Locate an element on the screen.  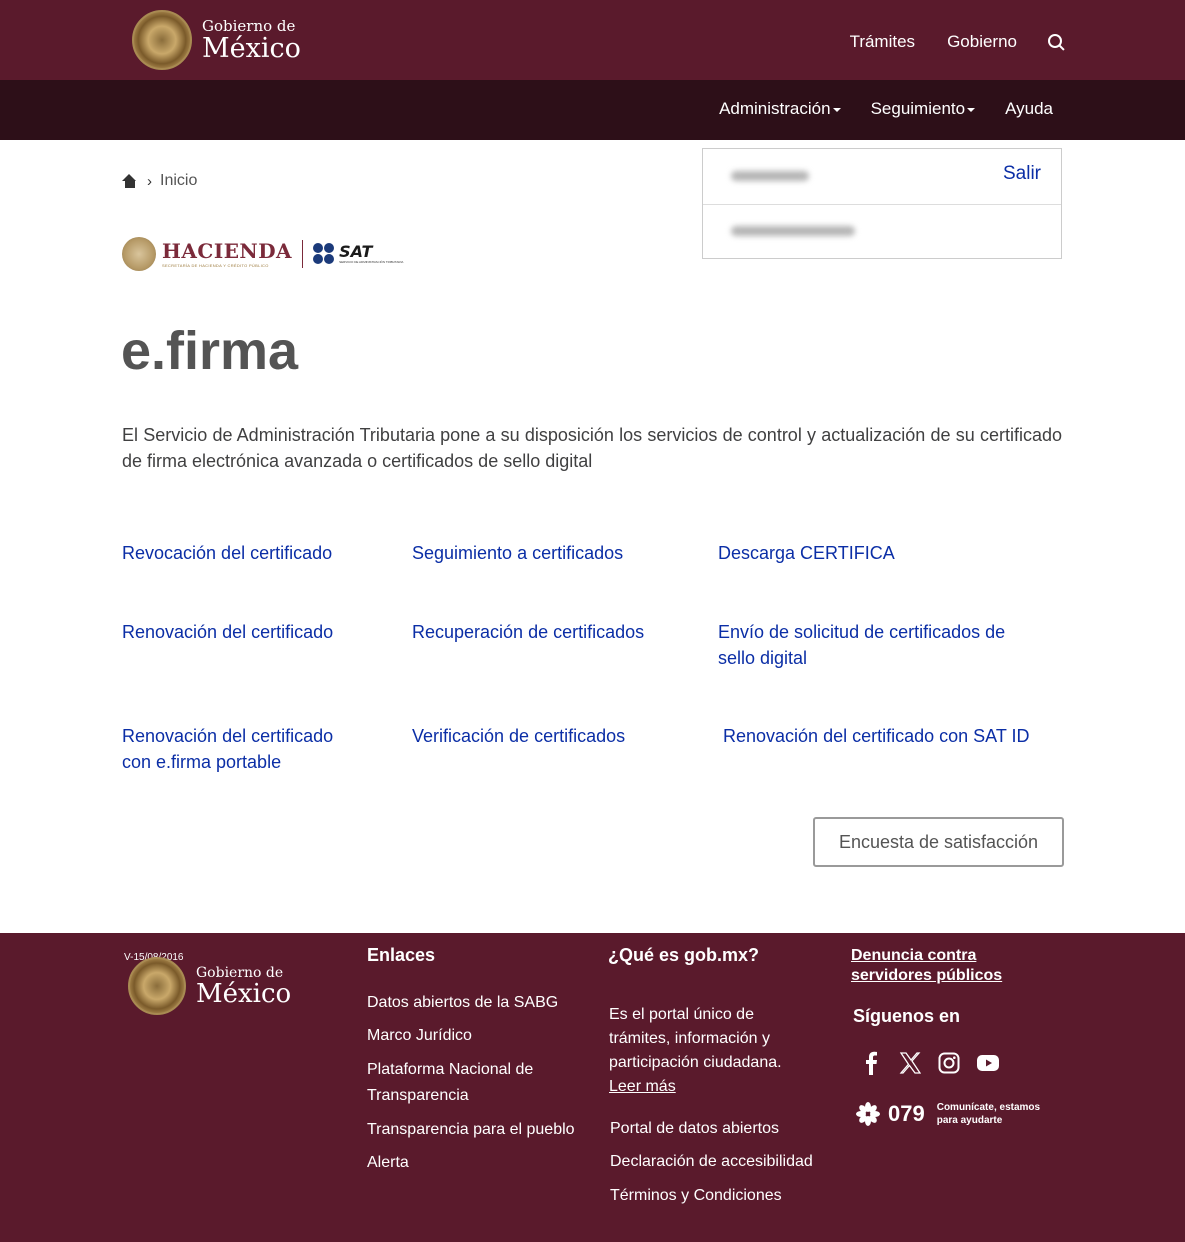
footer-link-portal-datos: Portal de datos abiertos is located at coordinates (694, 1129).